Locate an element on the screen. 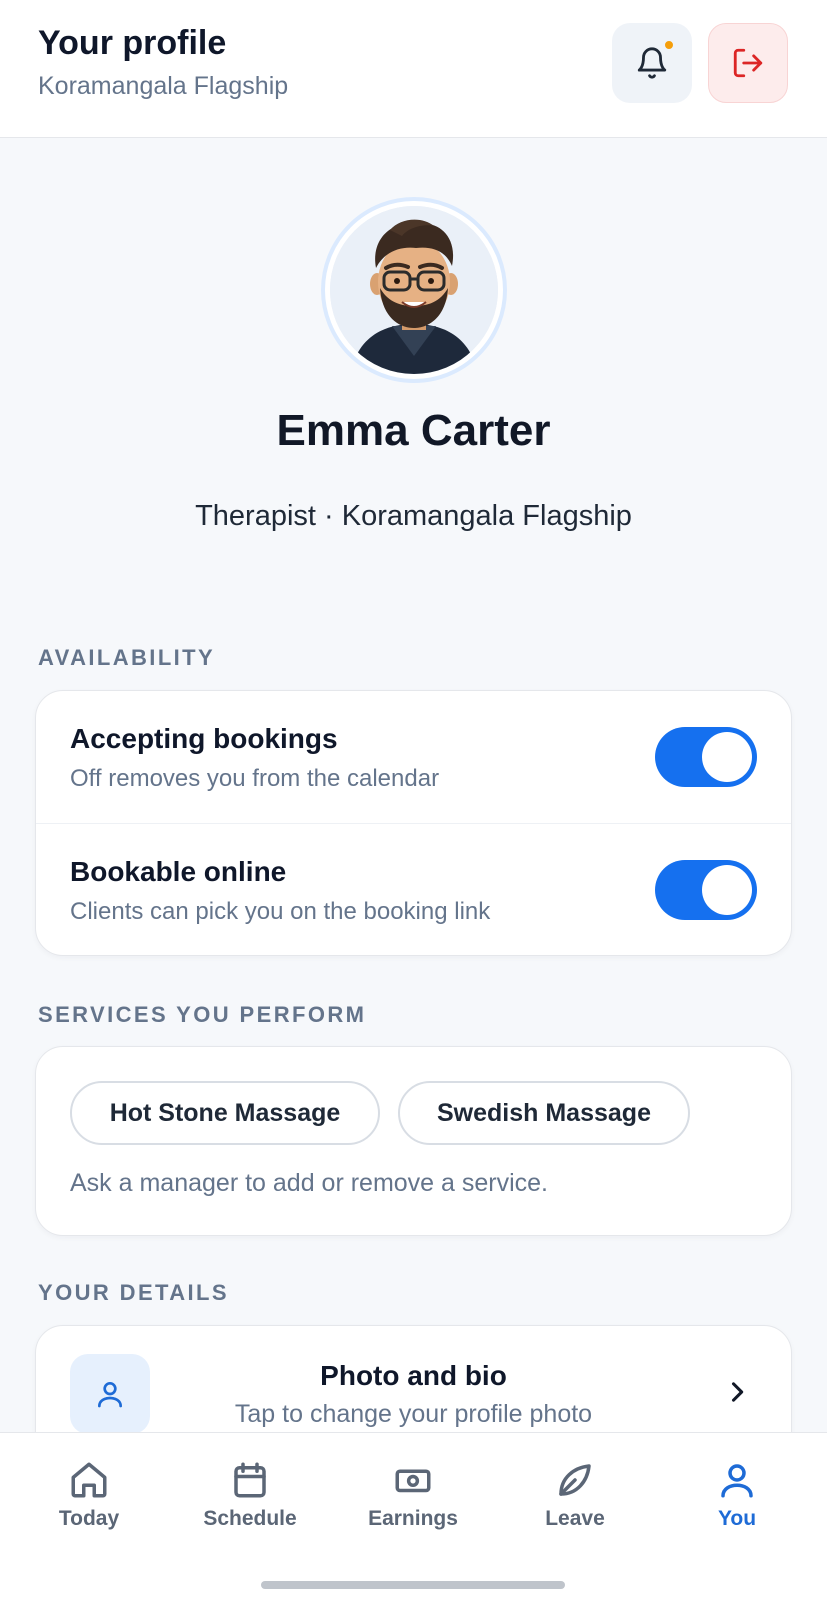 Image resolution: width=827 pixels, height=1600 pixels. tab-schedule: Schedule is located at coordinates (250, 1495).